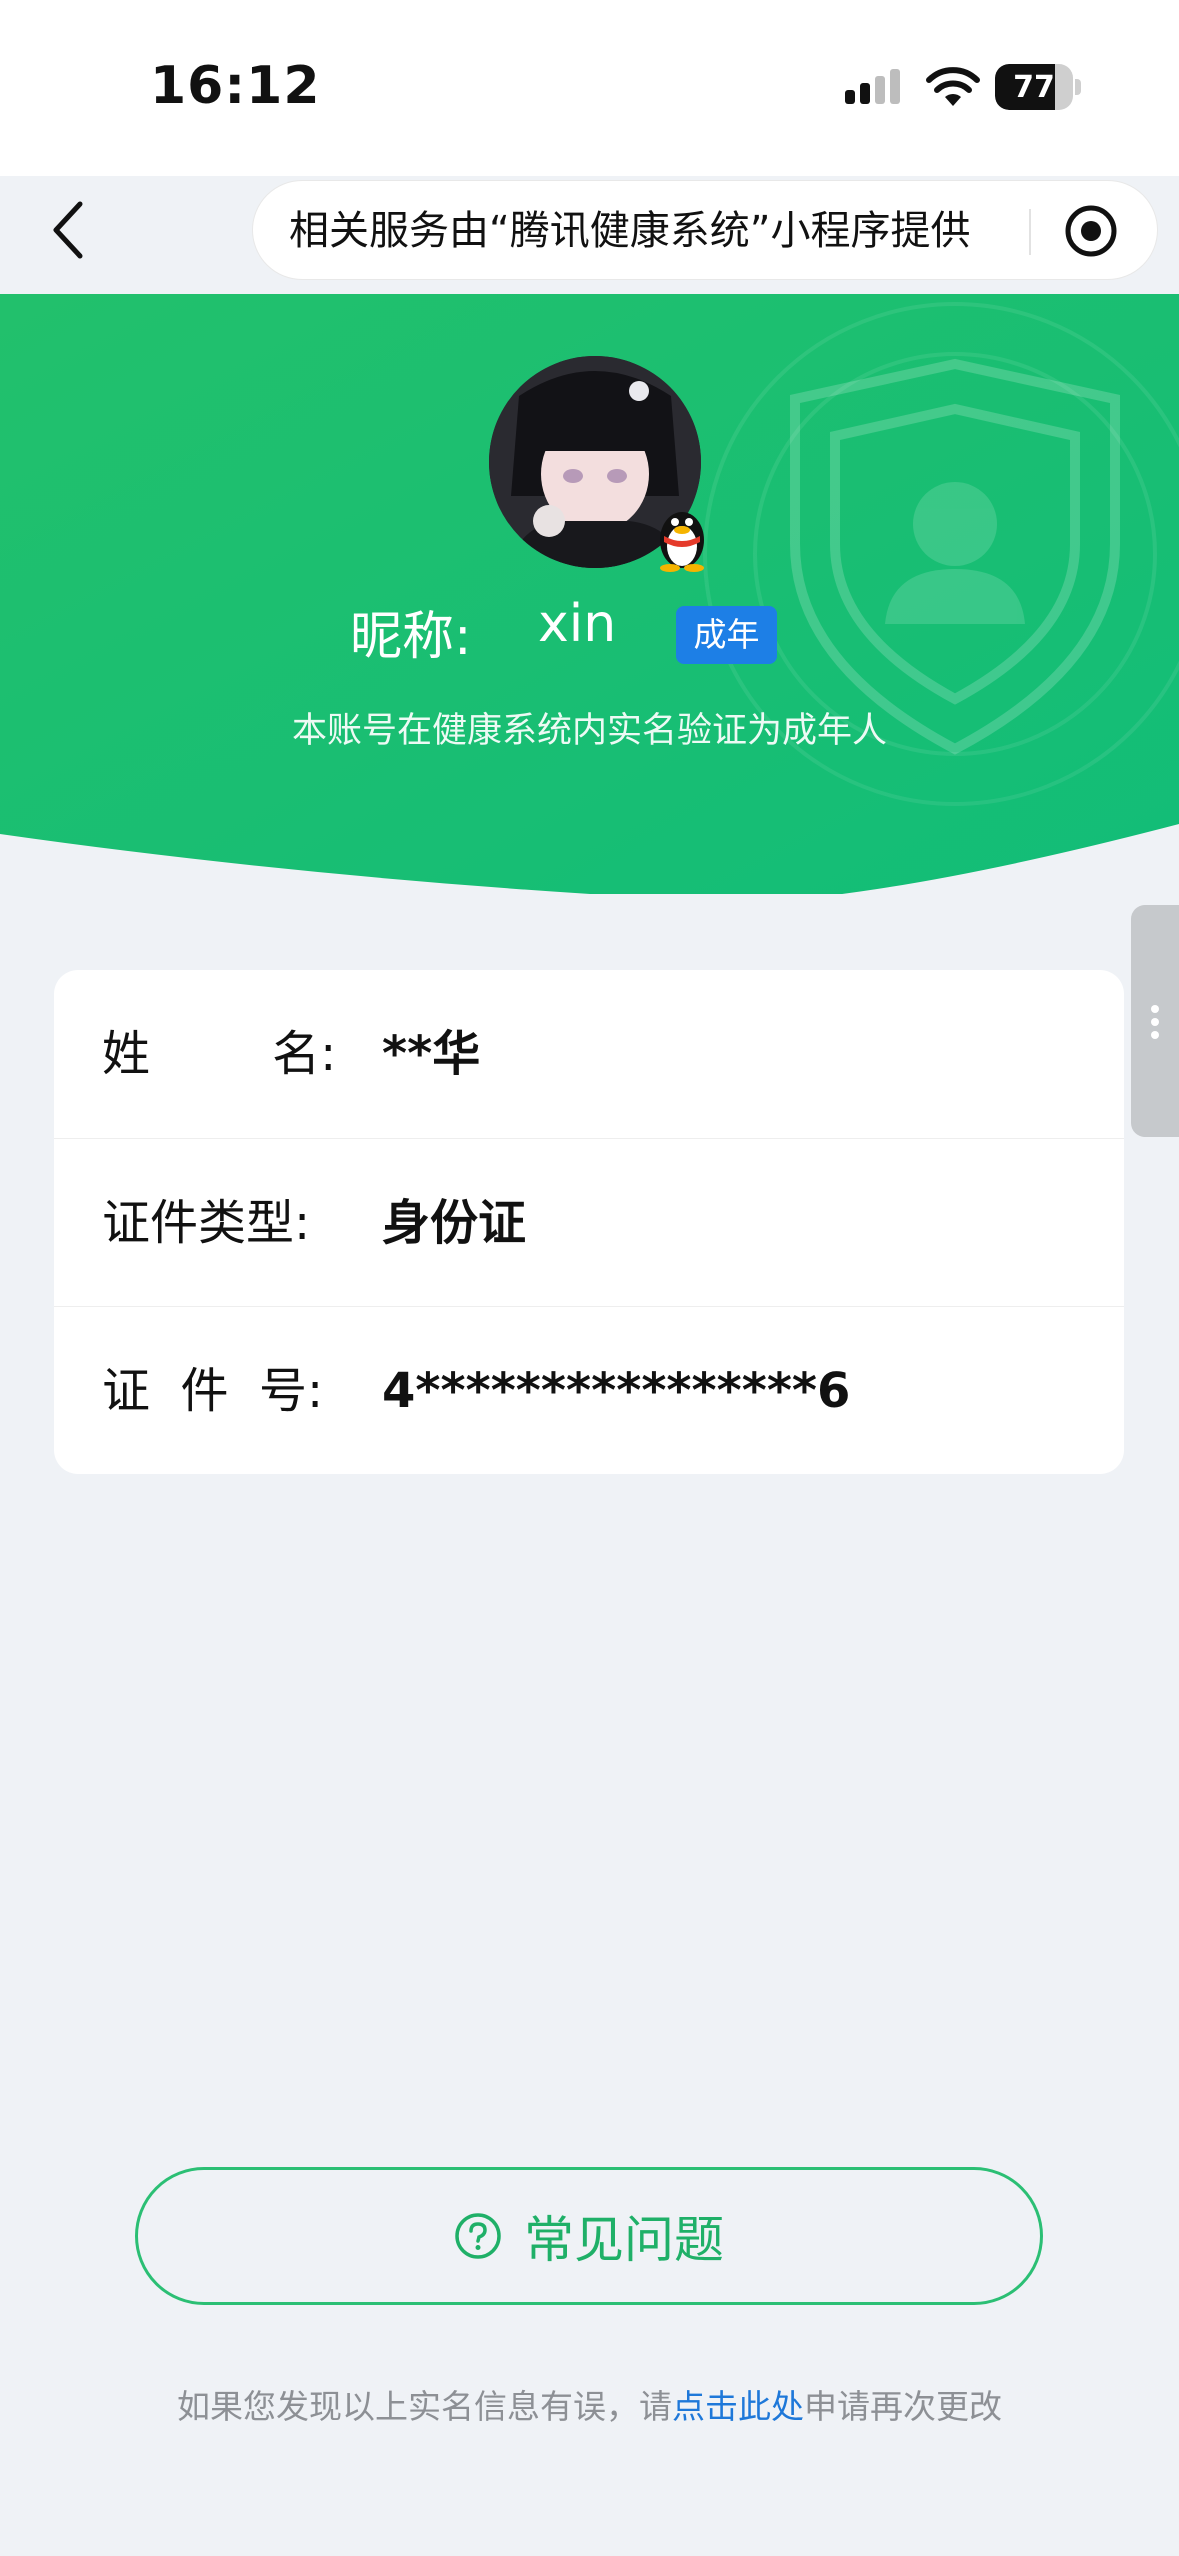 The width and height of the screenshot is (1179, 2556). I want to click on id-number-label: 证 件 号:, so click(213, 1391).